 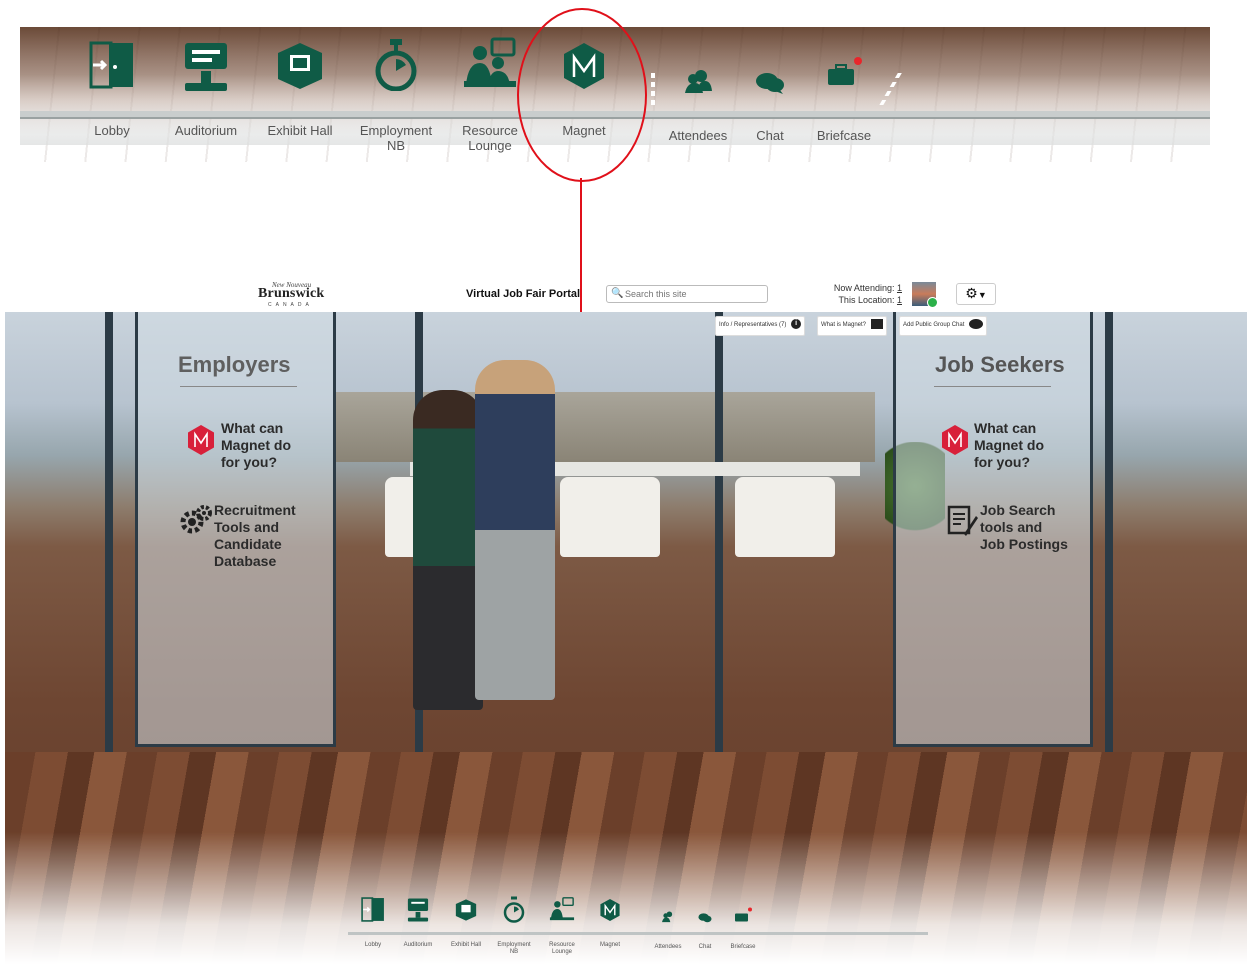 I want to click on new-brunswick-logo: New Nouveau Brunswick CANADA, so click(x=291, y=294).